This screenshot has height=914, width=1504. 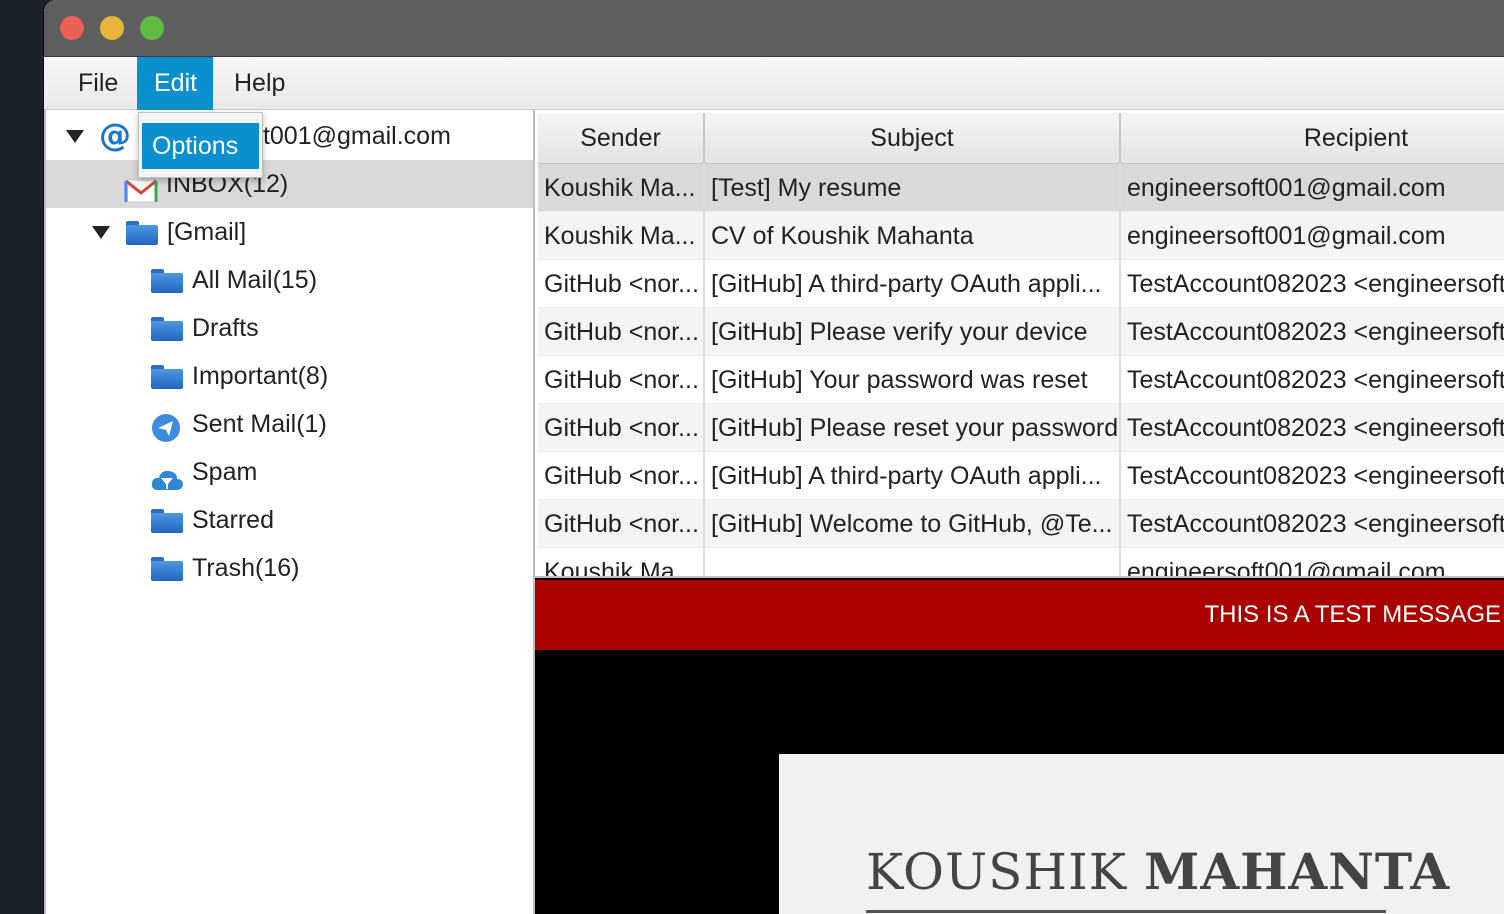 I want to click on resume-document: KOUSHIK MAHANTA, so click(x=1141, y=834).